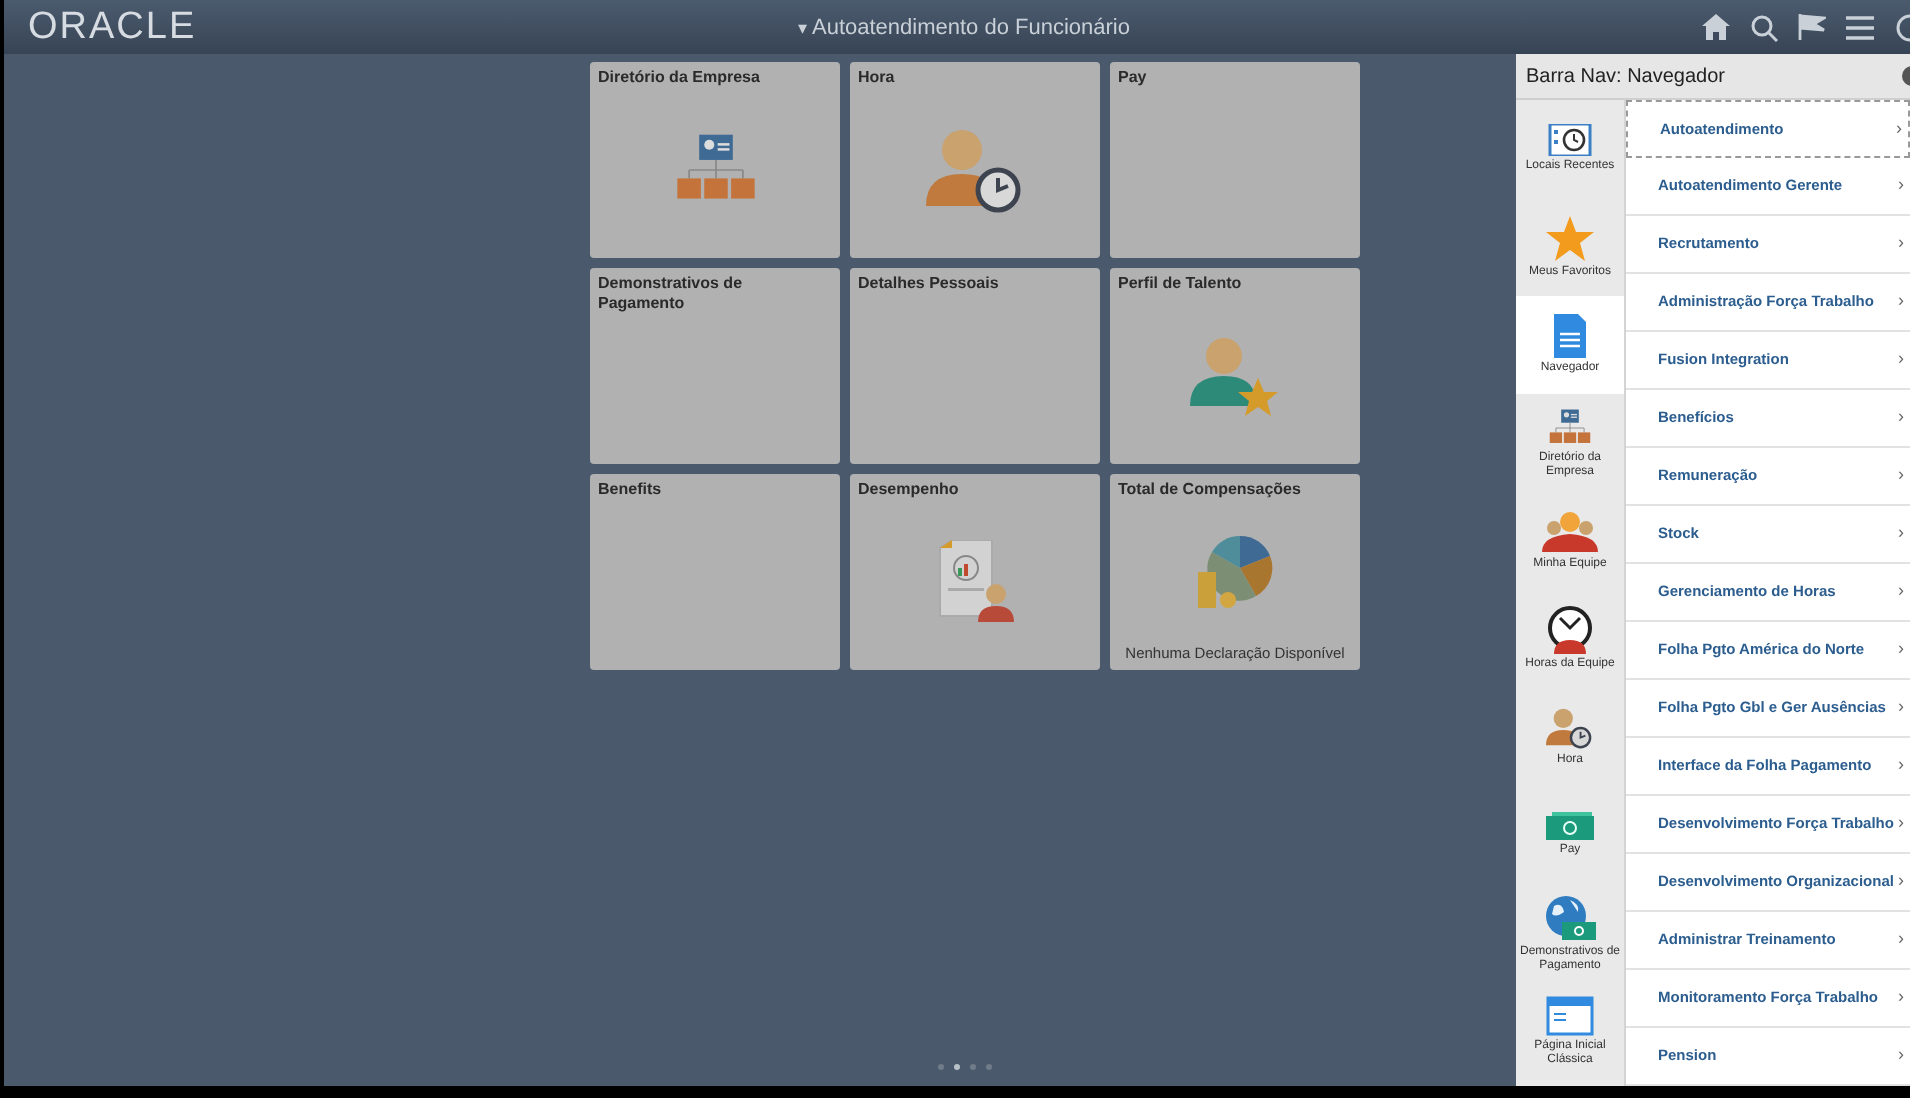 The height and width of the screenshot is (1098, 1910). What do you see at coordinates (1210, 490) in the screenshot?
I see `tile-title: Total de Compensações` at bounding box center [1210, 490].